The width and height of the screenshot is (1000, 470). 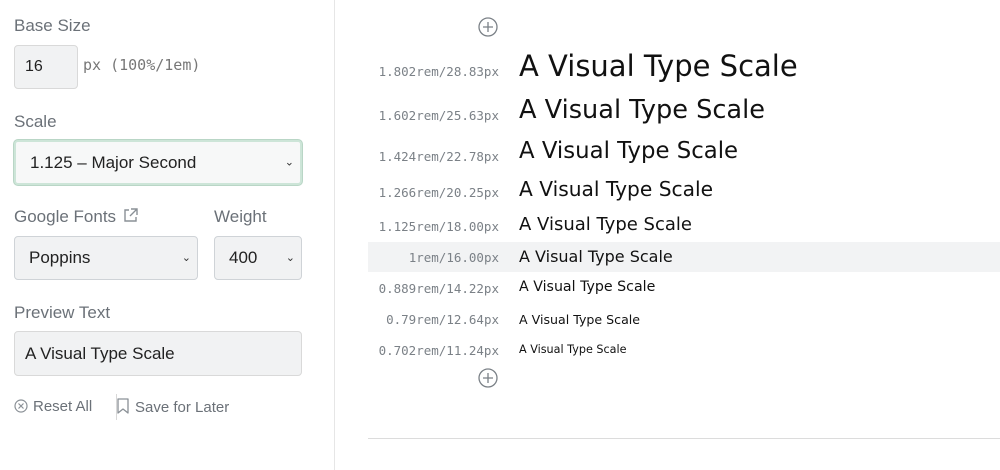 I want to click on scale-row: 0.889rem/14.22px A Visual Type Scale, so click(x=684, y=289).